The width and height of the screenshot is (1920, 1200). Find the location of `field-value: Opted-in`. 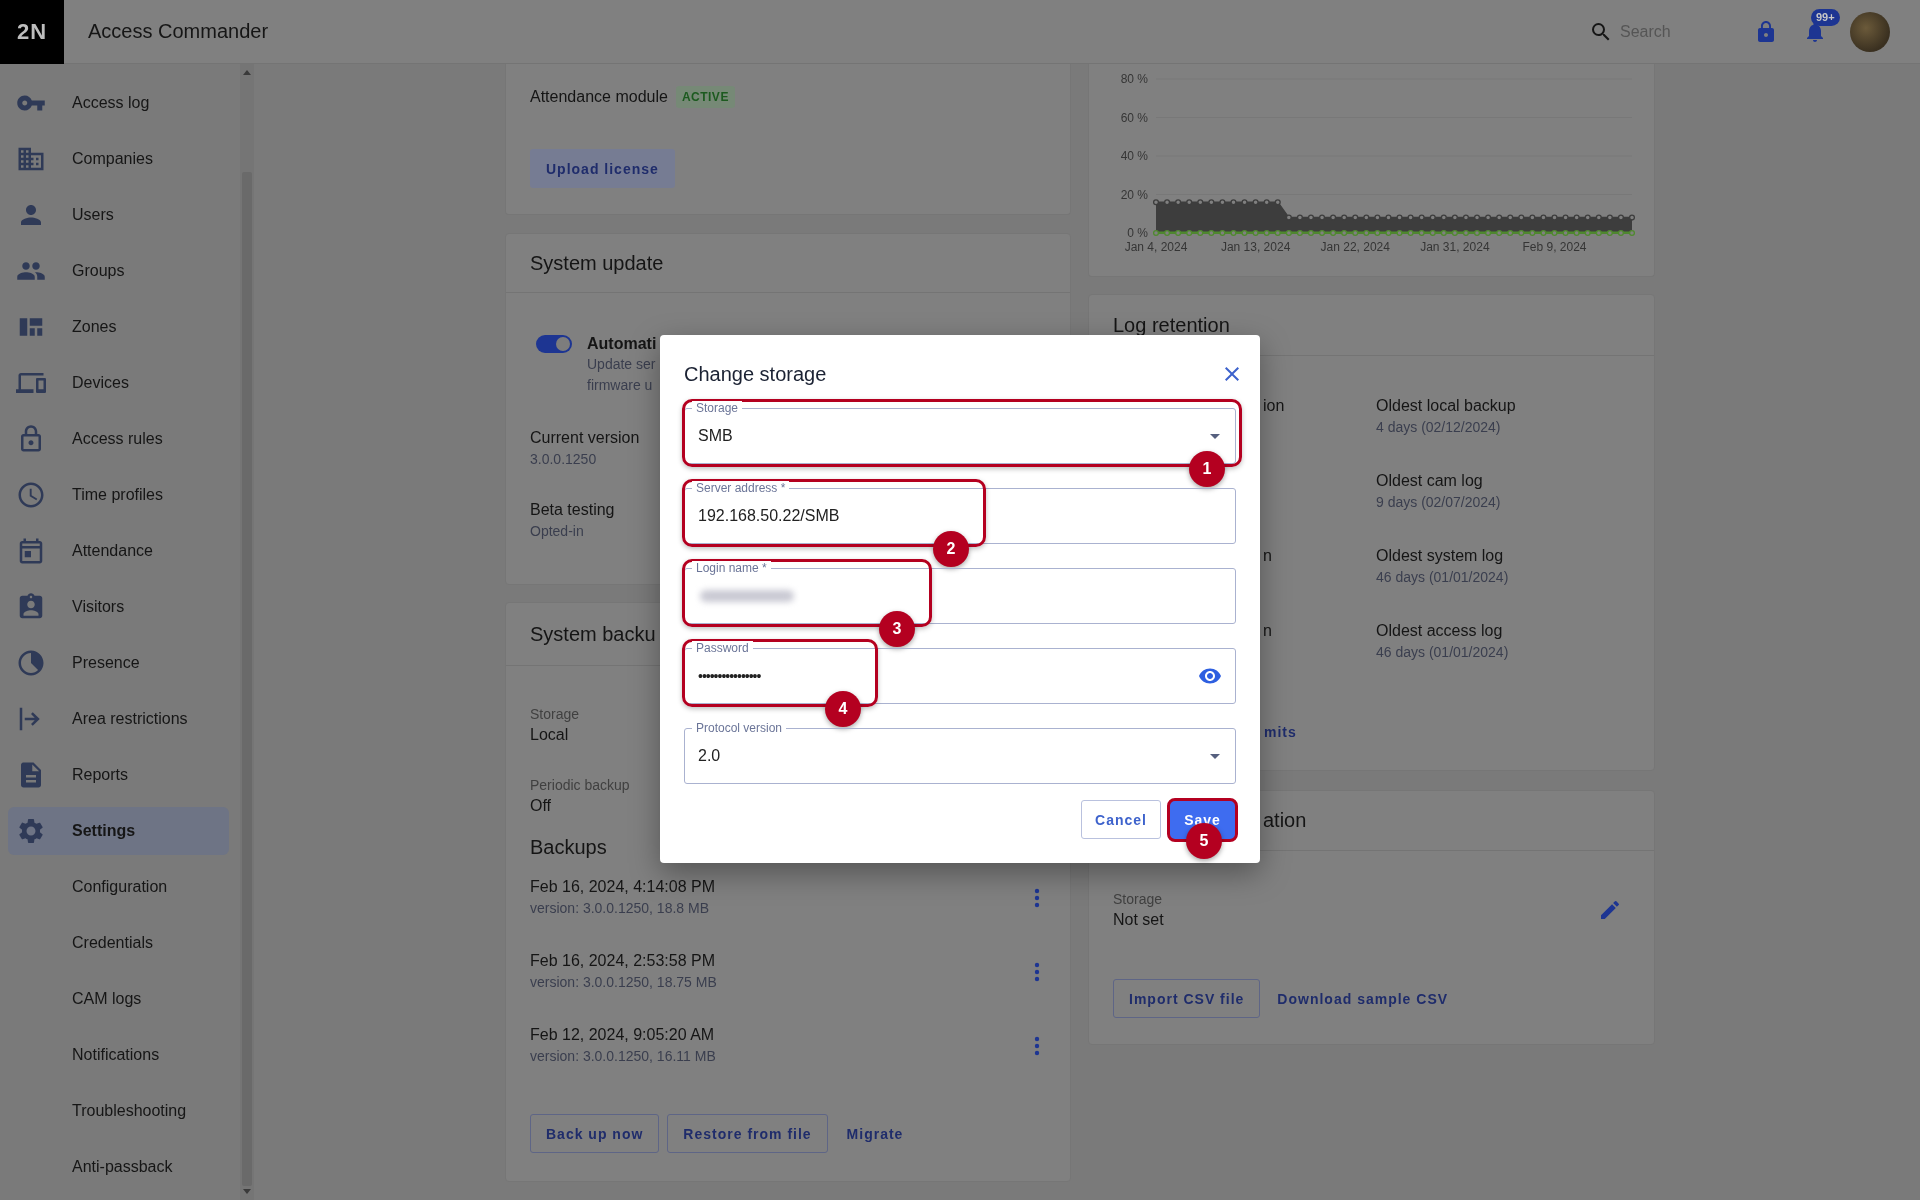

field-value: Opted-in is located at coordinates (557, 531).